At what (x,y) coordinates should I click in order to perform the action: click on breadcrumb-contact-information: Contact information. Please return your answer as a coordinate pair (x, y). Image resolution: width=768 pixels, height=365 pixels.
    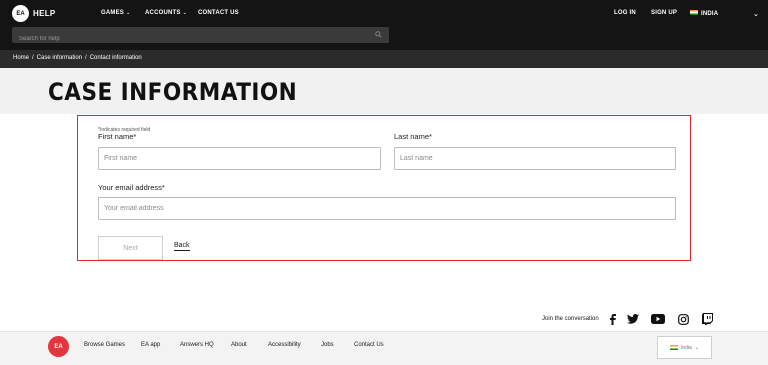
    Looking at the image, I should click on (115, 58).